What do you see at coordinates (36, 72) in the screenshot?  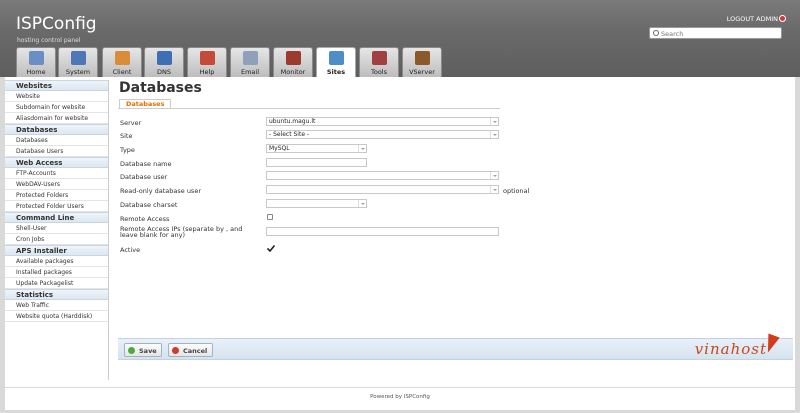 I see `tab-label: Home` at bounding box center [36, 72].